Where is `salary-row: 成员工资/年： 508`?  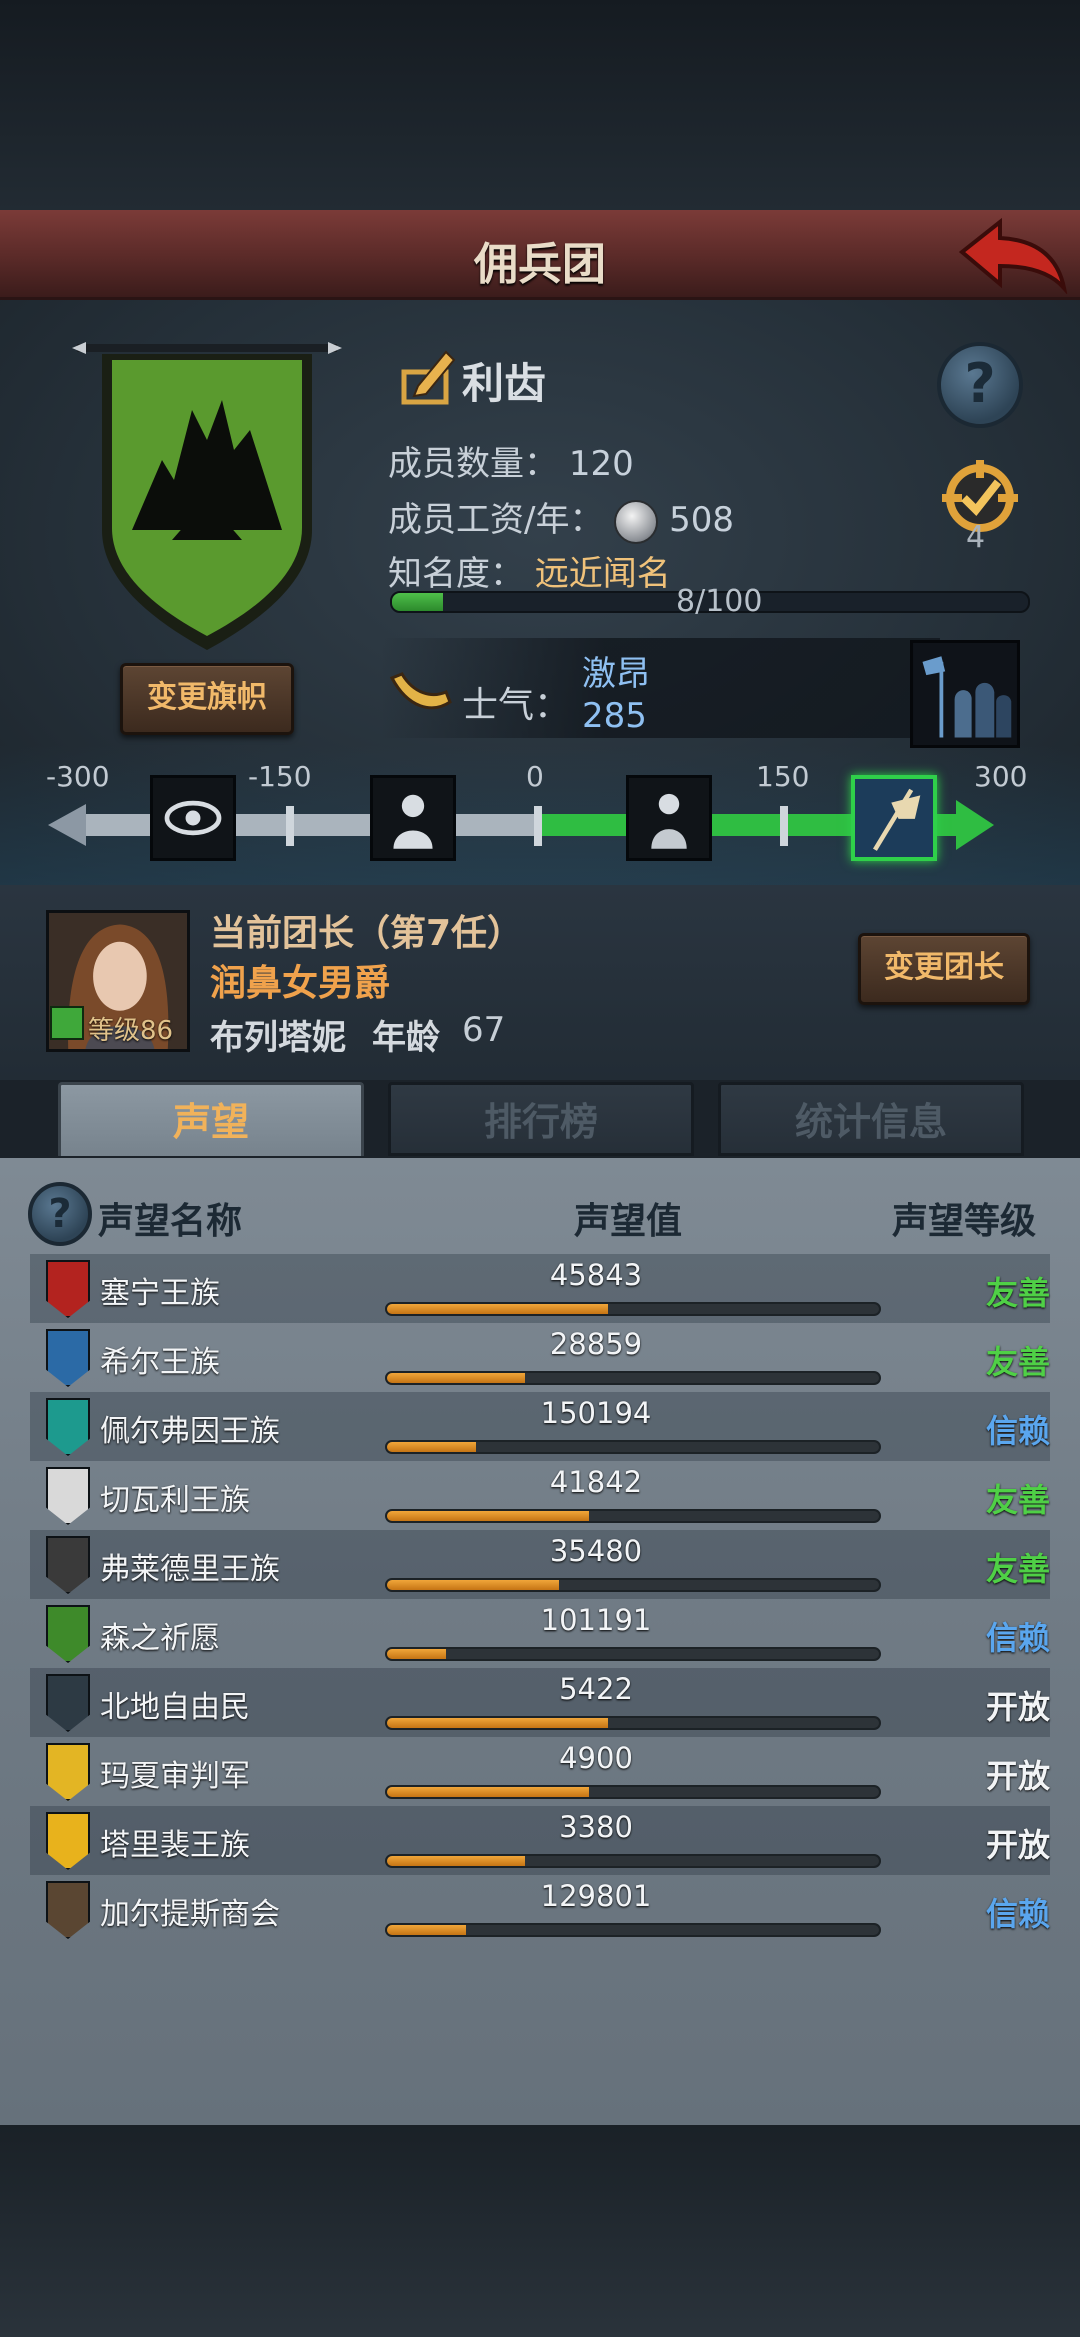 salary-row: 成员工资/年： 508 is located at coordinates (561, 518).